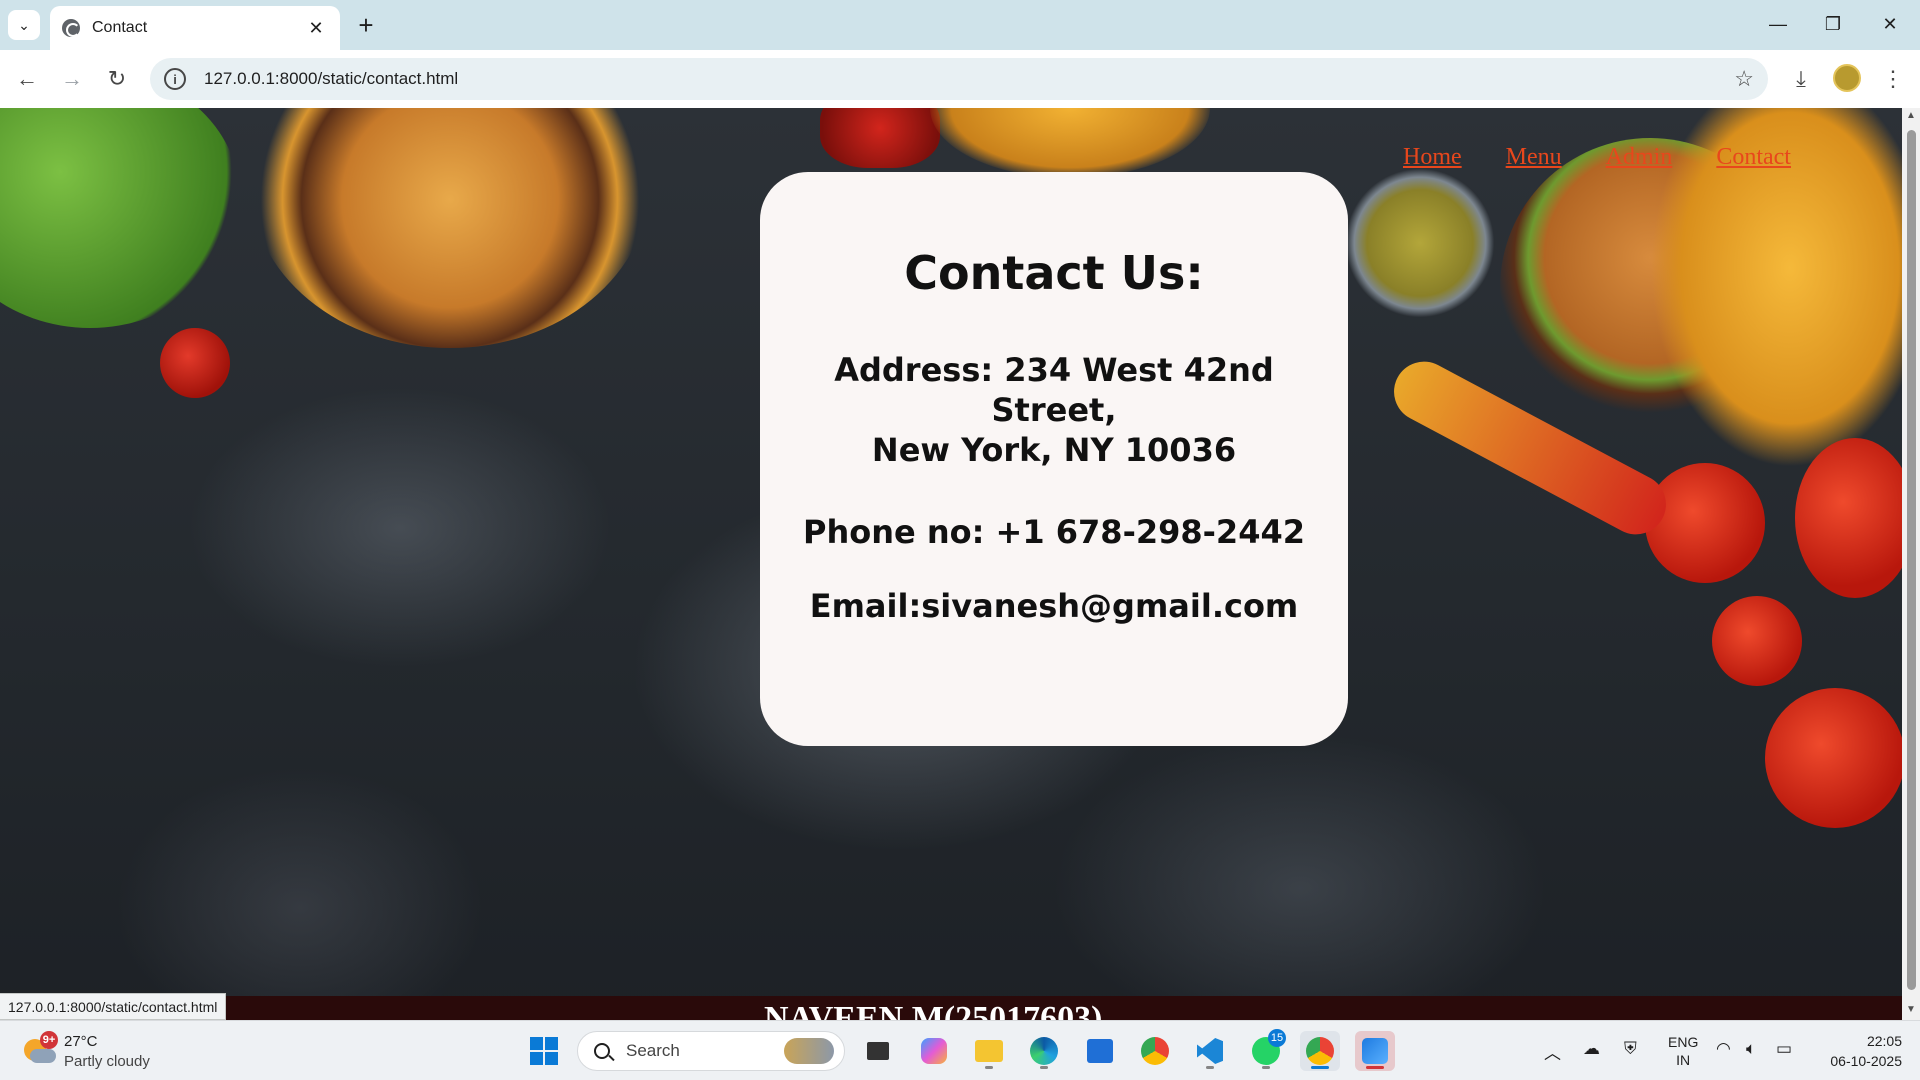 The width and height of the screenshot is (1920, 1080). What do you see at coordinates (1277, 1038) in the screenshot?
I see `whatsapp-badge: 15` at bounding box center [1277, 1038].